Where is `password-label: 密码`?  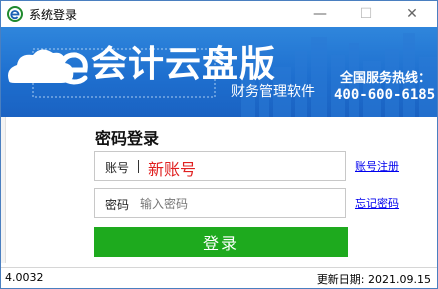 password-label: 密码 is located at coordinates (117, 205).